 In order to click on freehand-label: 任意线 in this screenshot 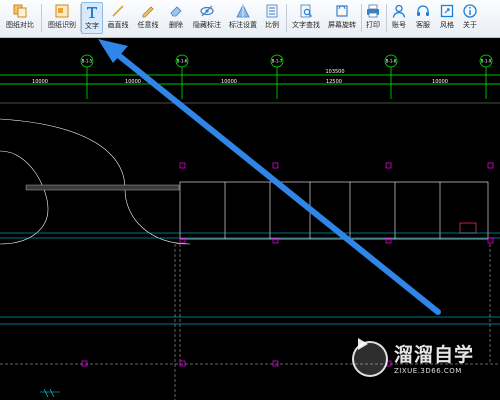, I will do `click(148, 25)`.